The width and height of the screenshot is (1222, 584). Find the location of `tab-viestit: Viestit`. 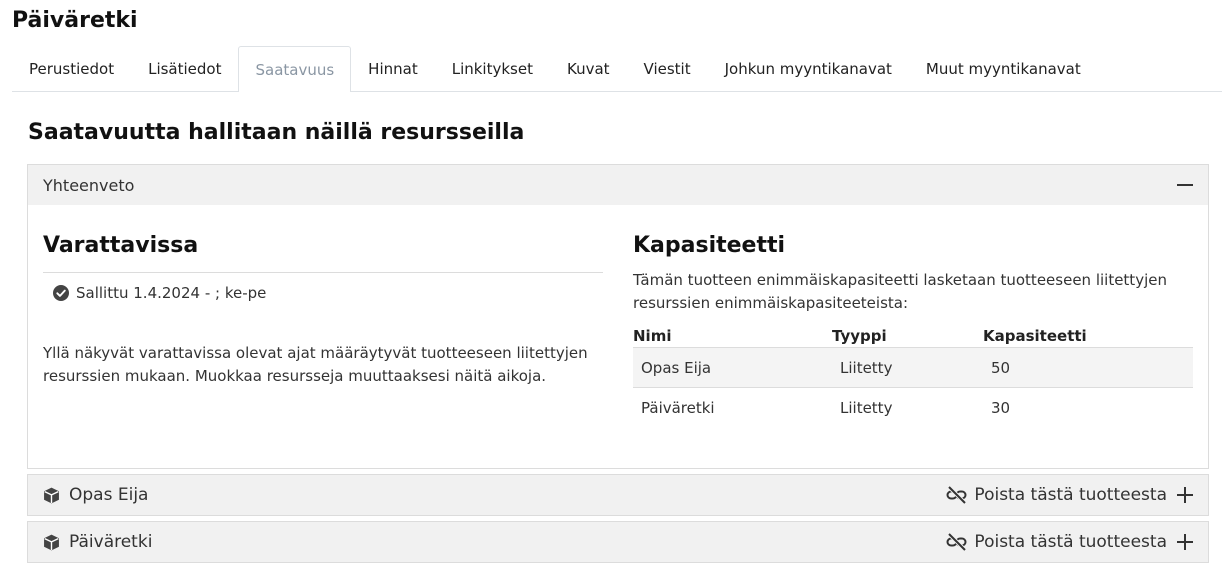

tab-viestit: Viestit is located at coordinates (667, 68).